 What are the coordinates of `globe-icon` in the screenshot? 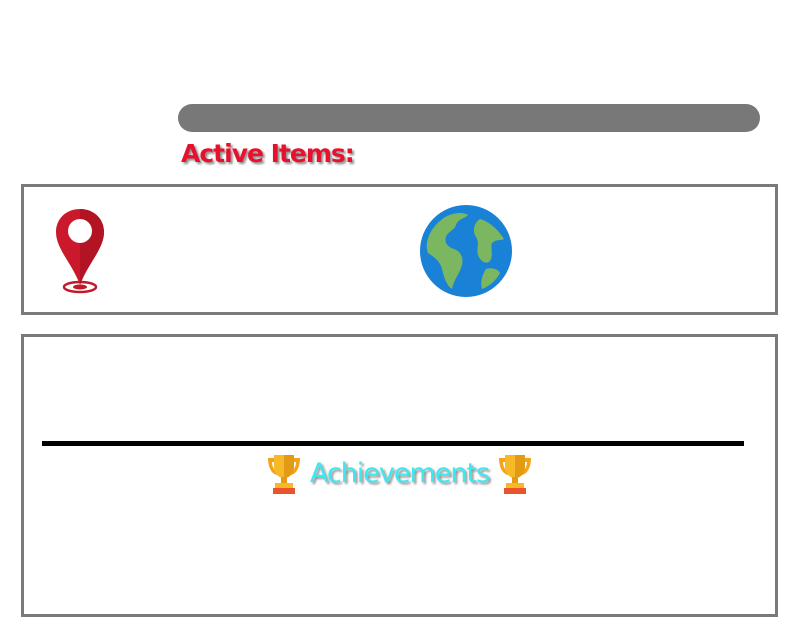 It's located at (466, 251).